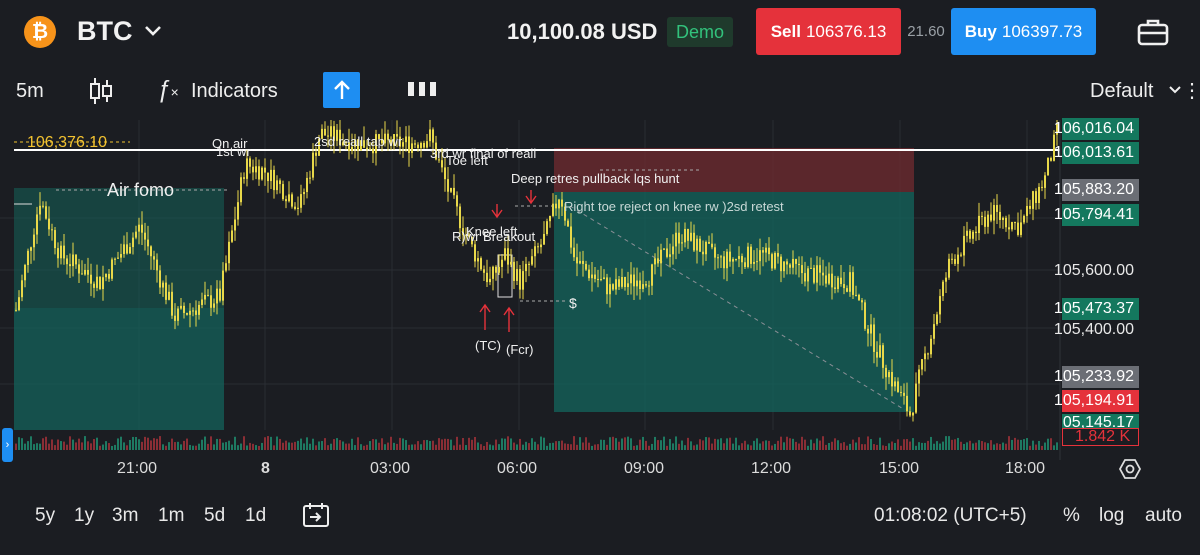 This screenshot has width=1200, height=555. Describe the element at coordinates (1130, 469) in the screenshot. I see `settings-hexagon-icon` at that location.